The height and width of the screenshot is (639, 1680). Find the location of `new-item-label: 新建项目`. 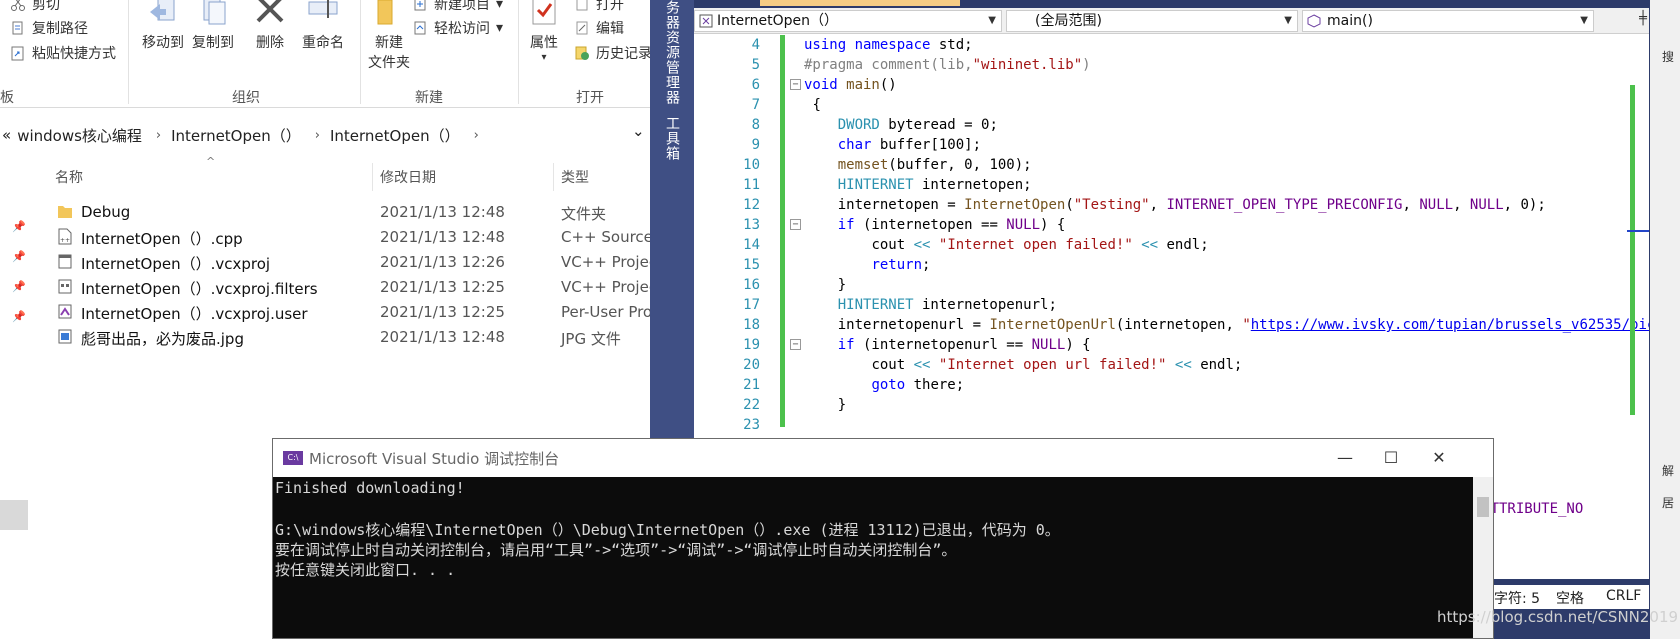

new-item-label: 新建项目 is located at coordinates (462, 6).